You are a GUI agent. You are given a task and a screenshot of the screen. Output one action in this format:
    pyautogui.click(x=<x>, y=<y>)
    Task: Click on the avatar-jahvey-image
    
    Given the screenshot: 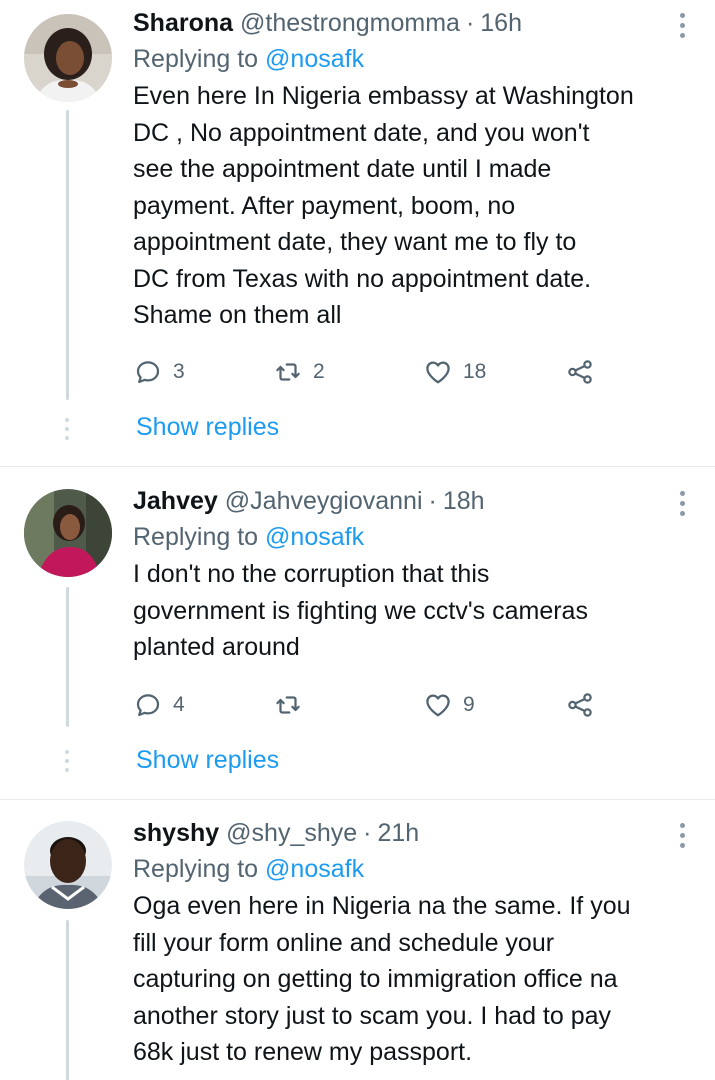 What is the action you would take?
    pyautogui.click(x=68, y=533)
    